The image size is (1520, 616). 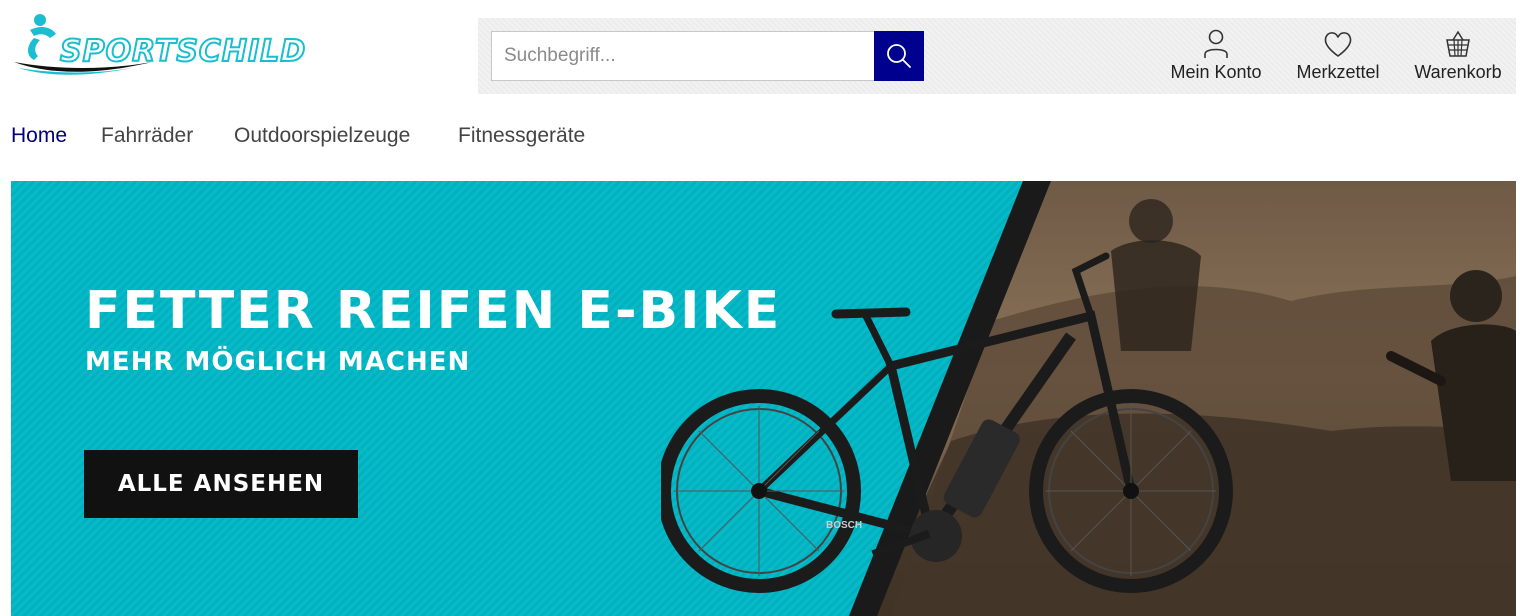 I want to click on heart-icon, so click(x=1338, y=44).